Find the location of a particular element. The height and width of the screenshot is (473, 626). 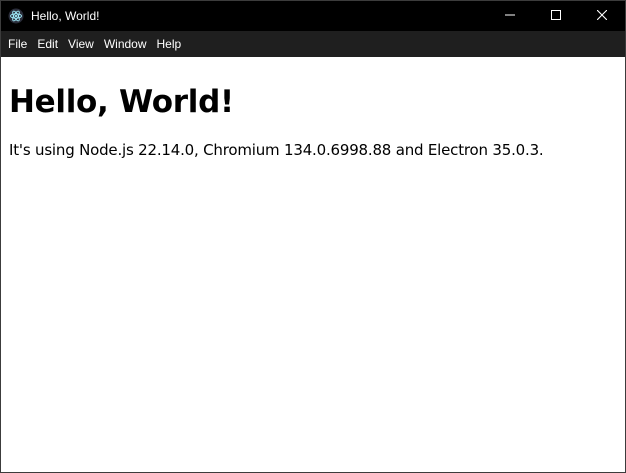

minimize-icon is located at coordinates (510, 16).